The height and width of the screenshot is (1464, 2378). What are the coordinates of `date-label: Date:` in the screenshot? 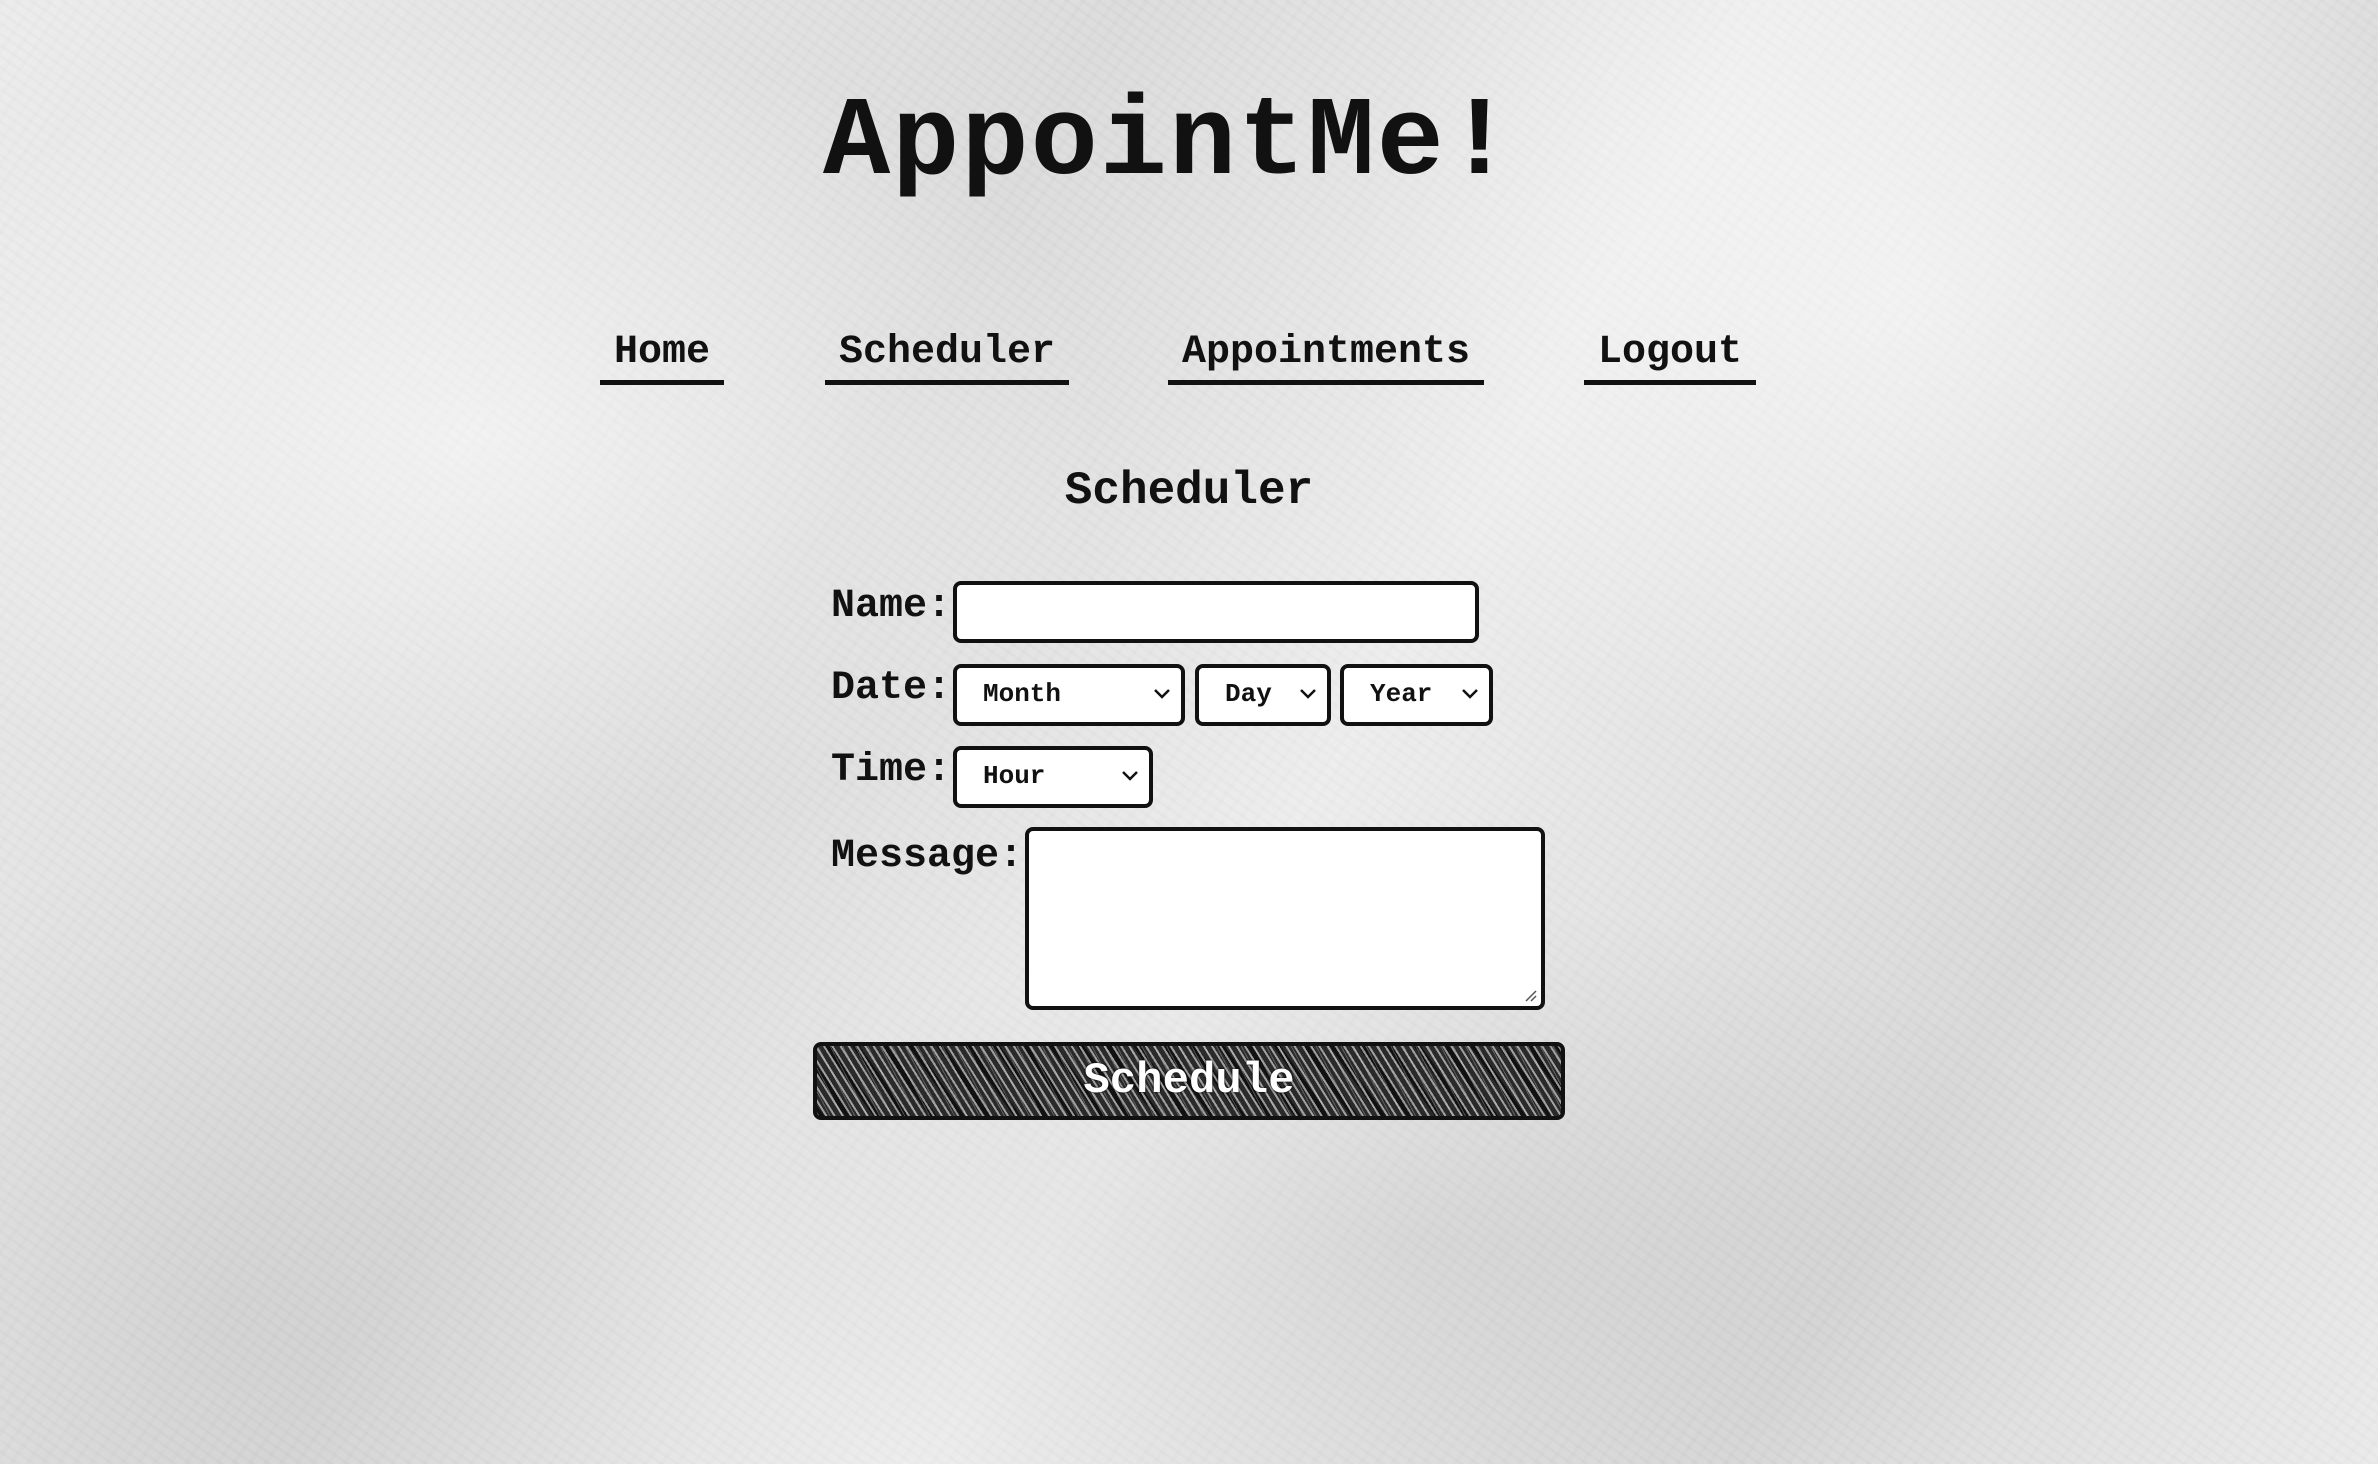 It's located at (891, 688).